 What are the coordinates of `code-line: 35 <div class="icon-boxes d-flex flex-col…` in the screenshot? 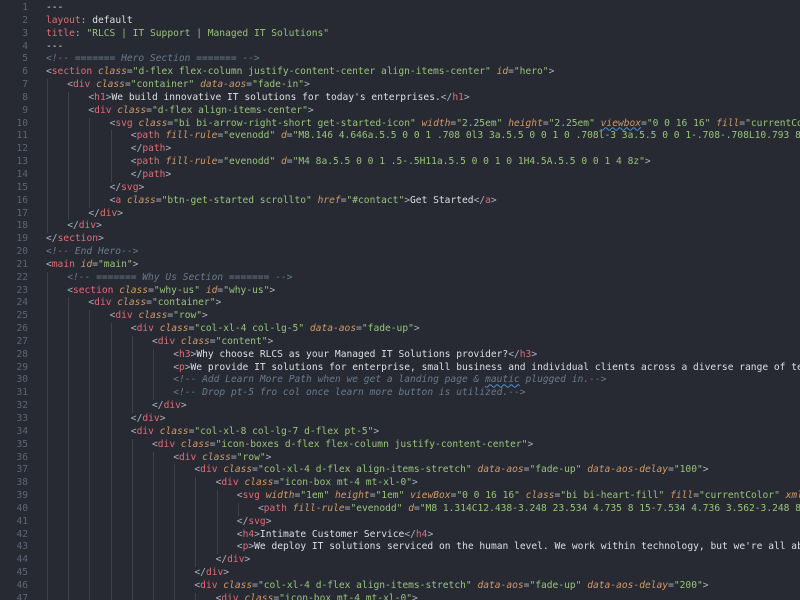 It's located at (400, 445).